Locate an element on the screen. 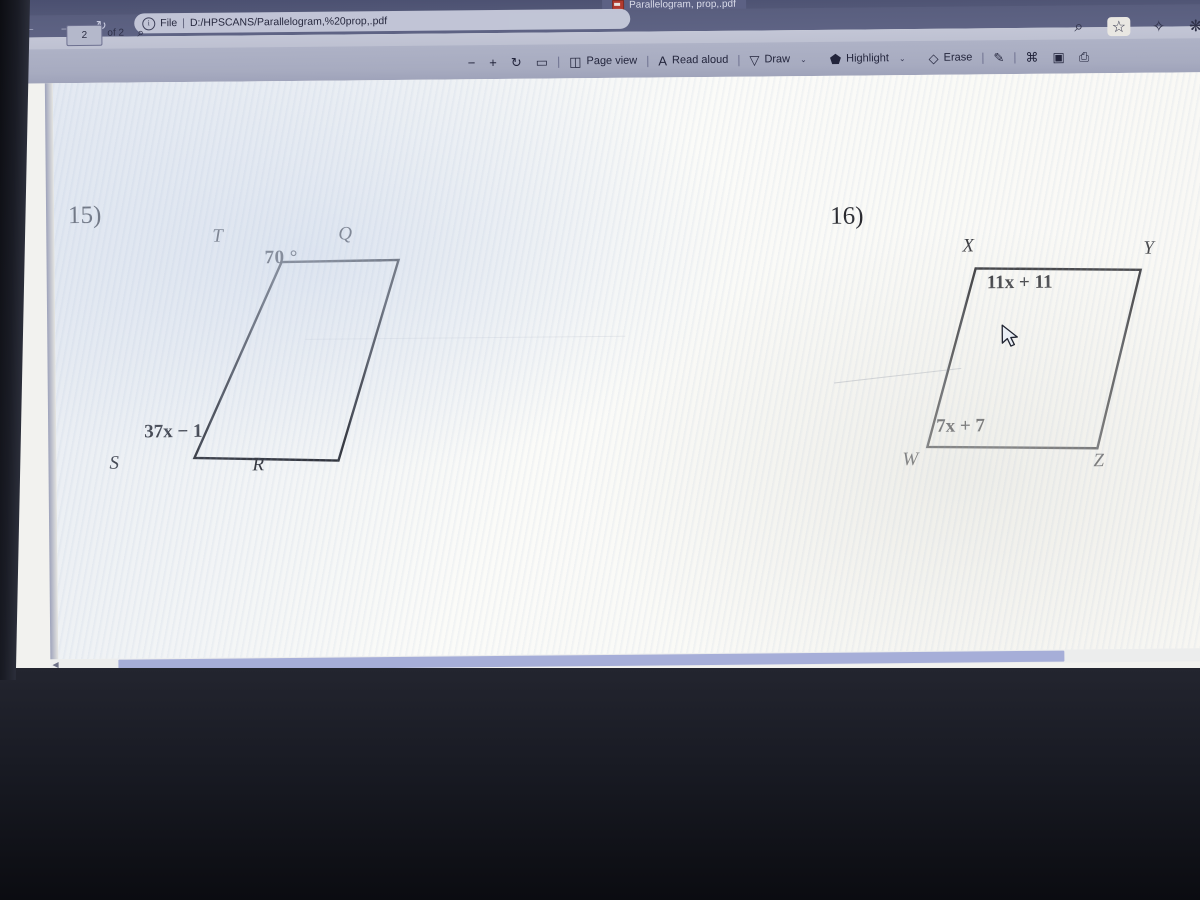 This screenshot has height=900, width=1200. ink-color-icon: ✎ is located at coordinates (999, 57).